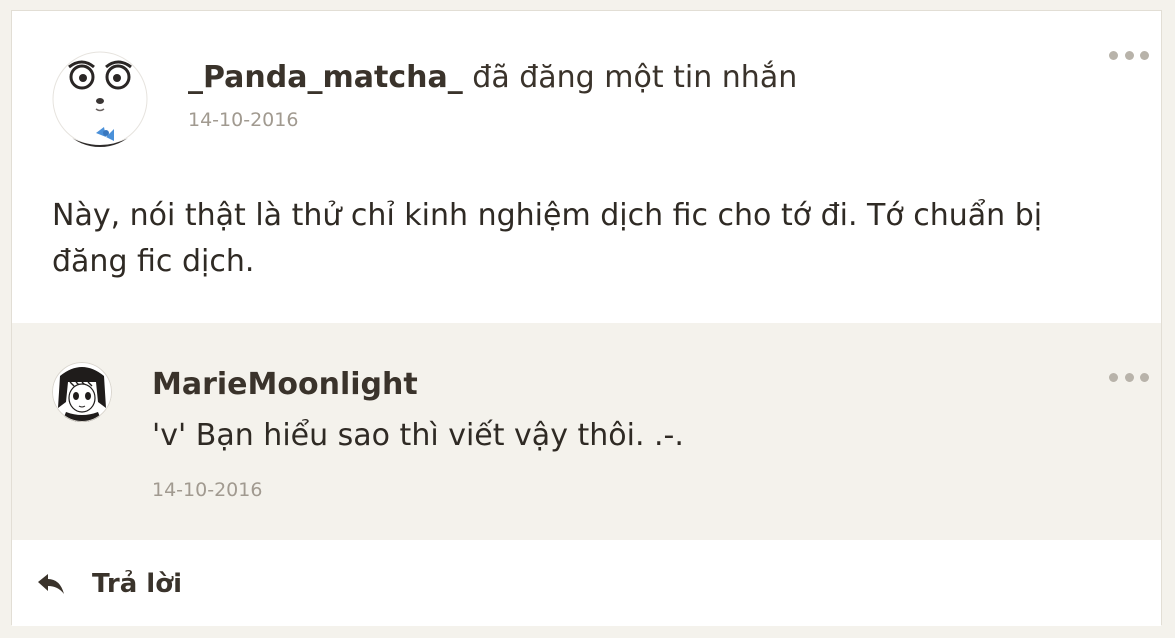  Describe the element at coordinates (285, 384) in the screenshot. I see `reply-author-link: MarieMoonlight` at that location.